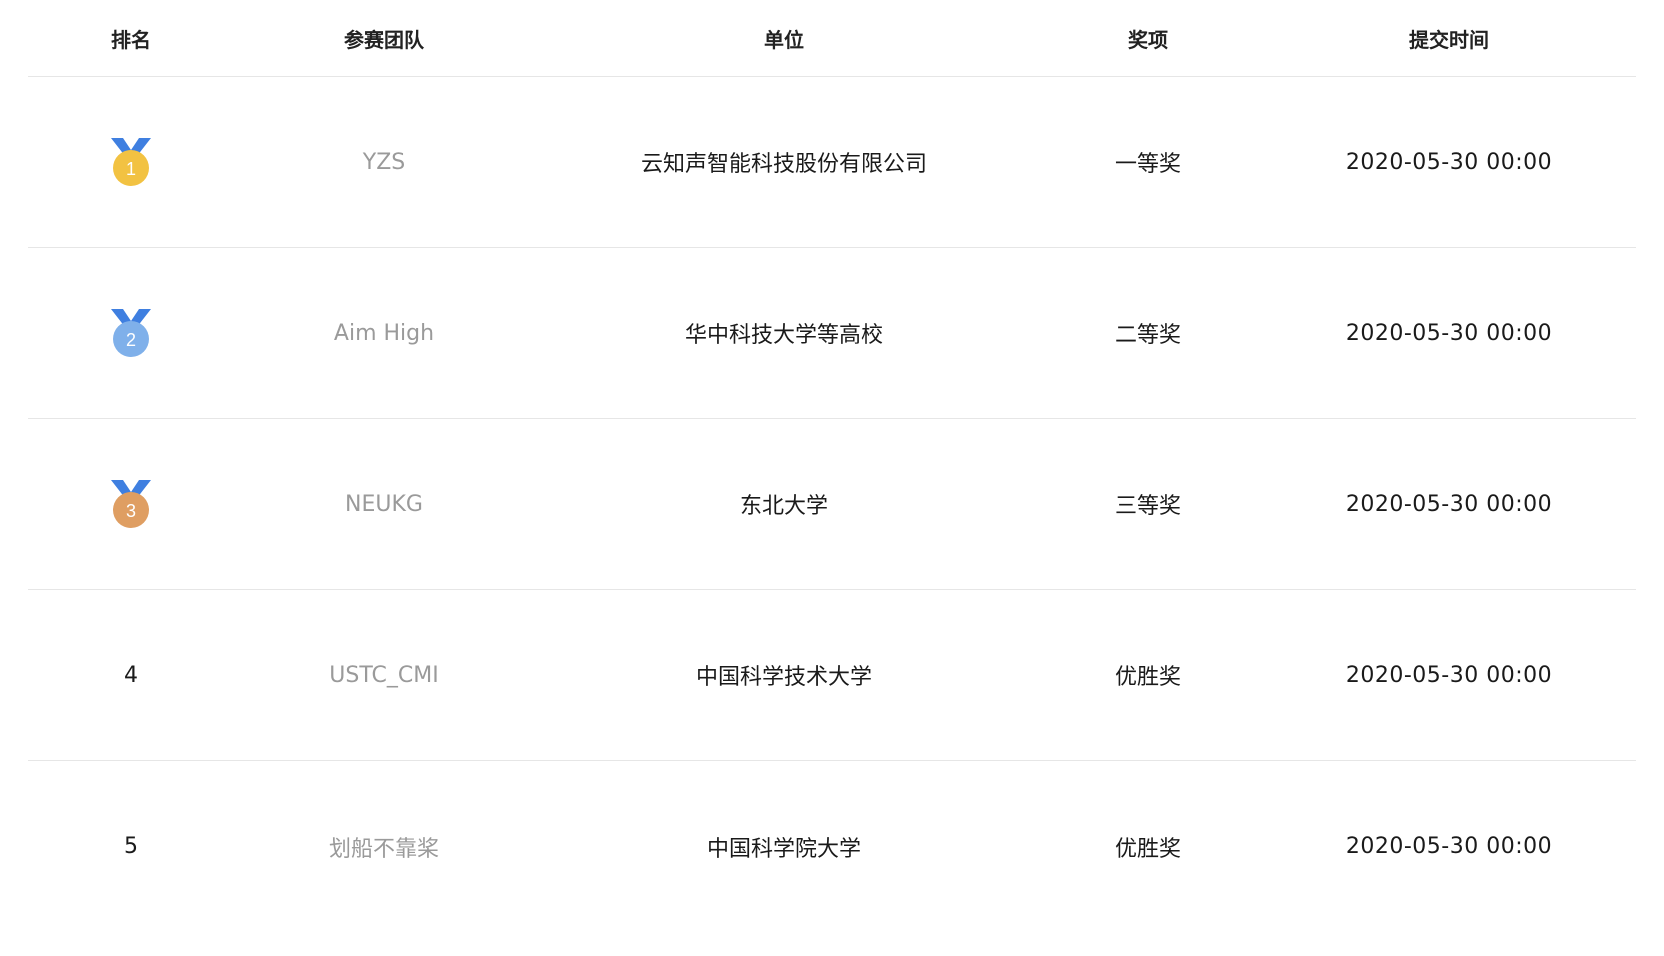 The height and width of the screenshot is (956, 1664). Describe the element at coordinates (131, 39) in the screenshot. I see `header-rank: 排名` at that location.